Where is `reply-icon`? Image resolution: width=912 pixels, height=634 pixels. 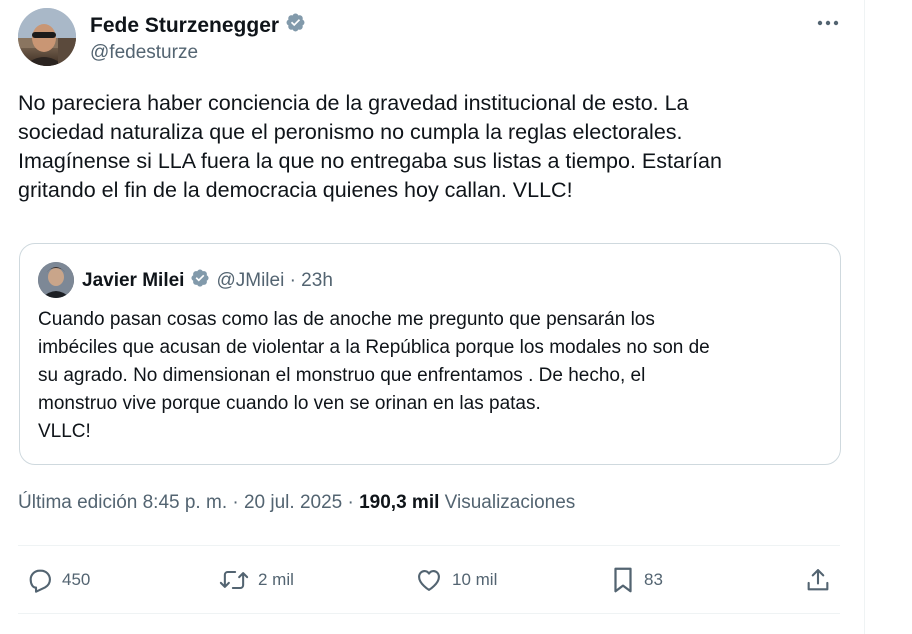 reply-icon is located at coordinates (40, 580).